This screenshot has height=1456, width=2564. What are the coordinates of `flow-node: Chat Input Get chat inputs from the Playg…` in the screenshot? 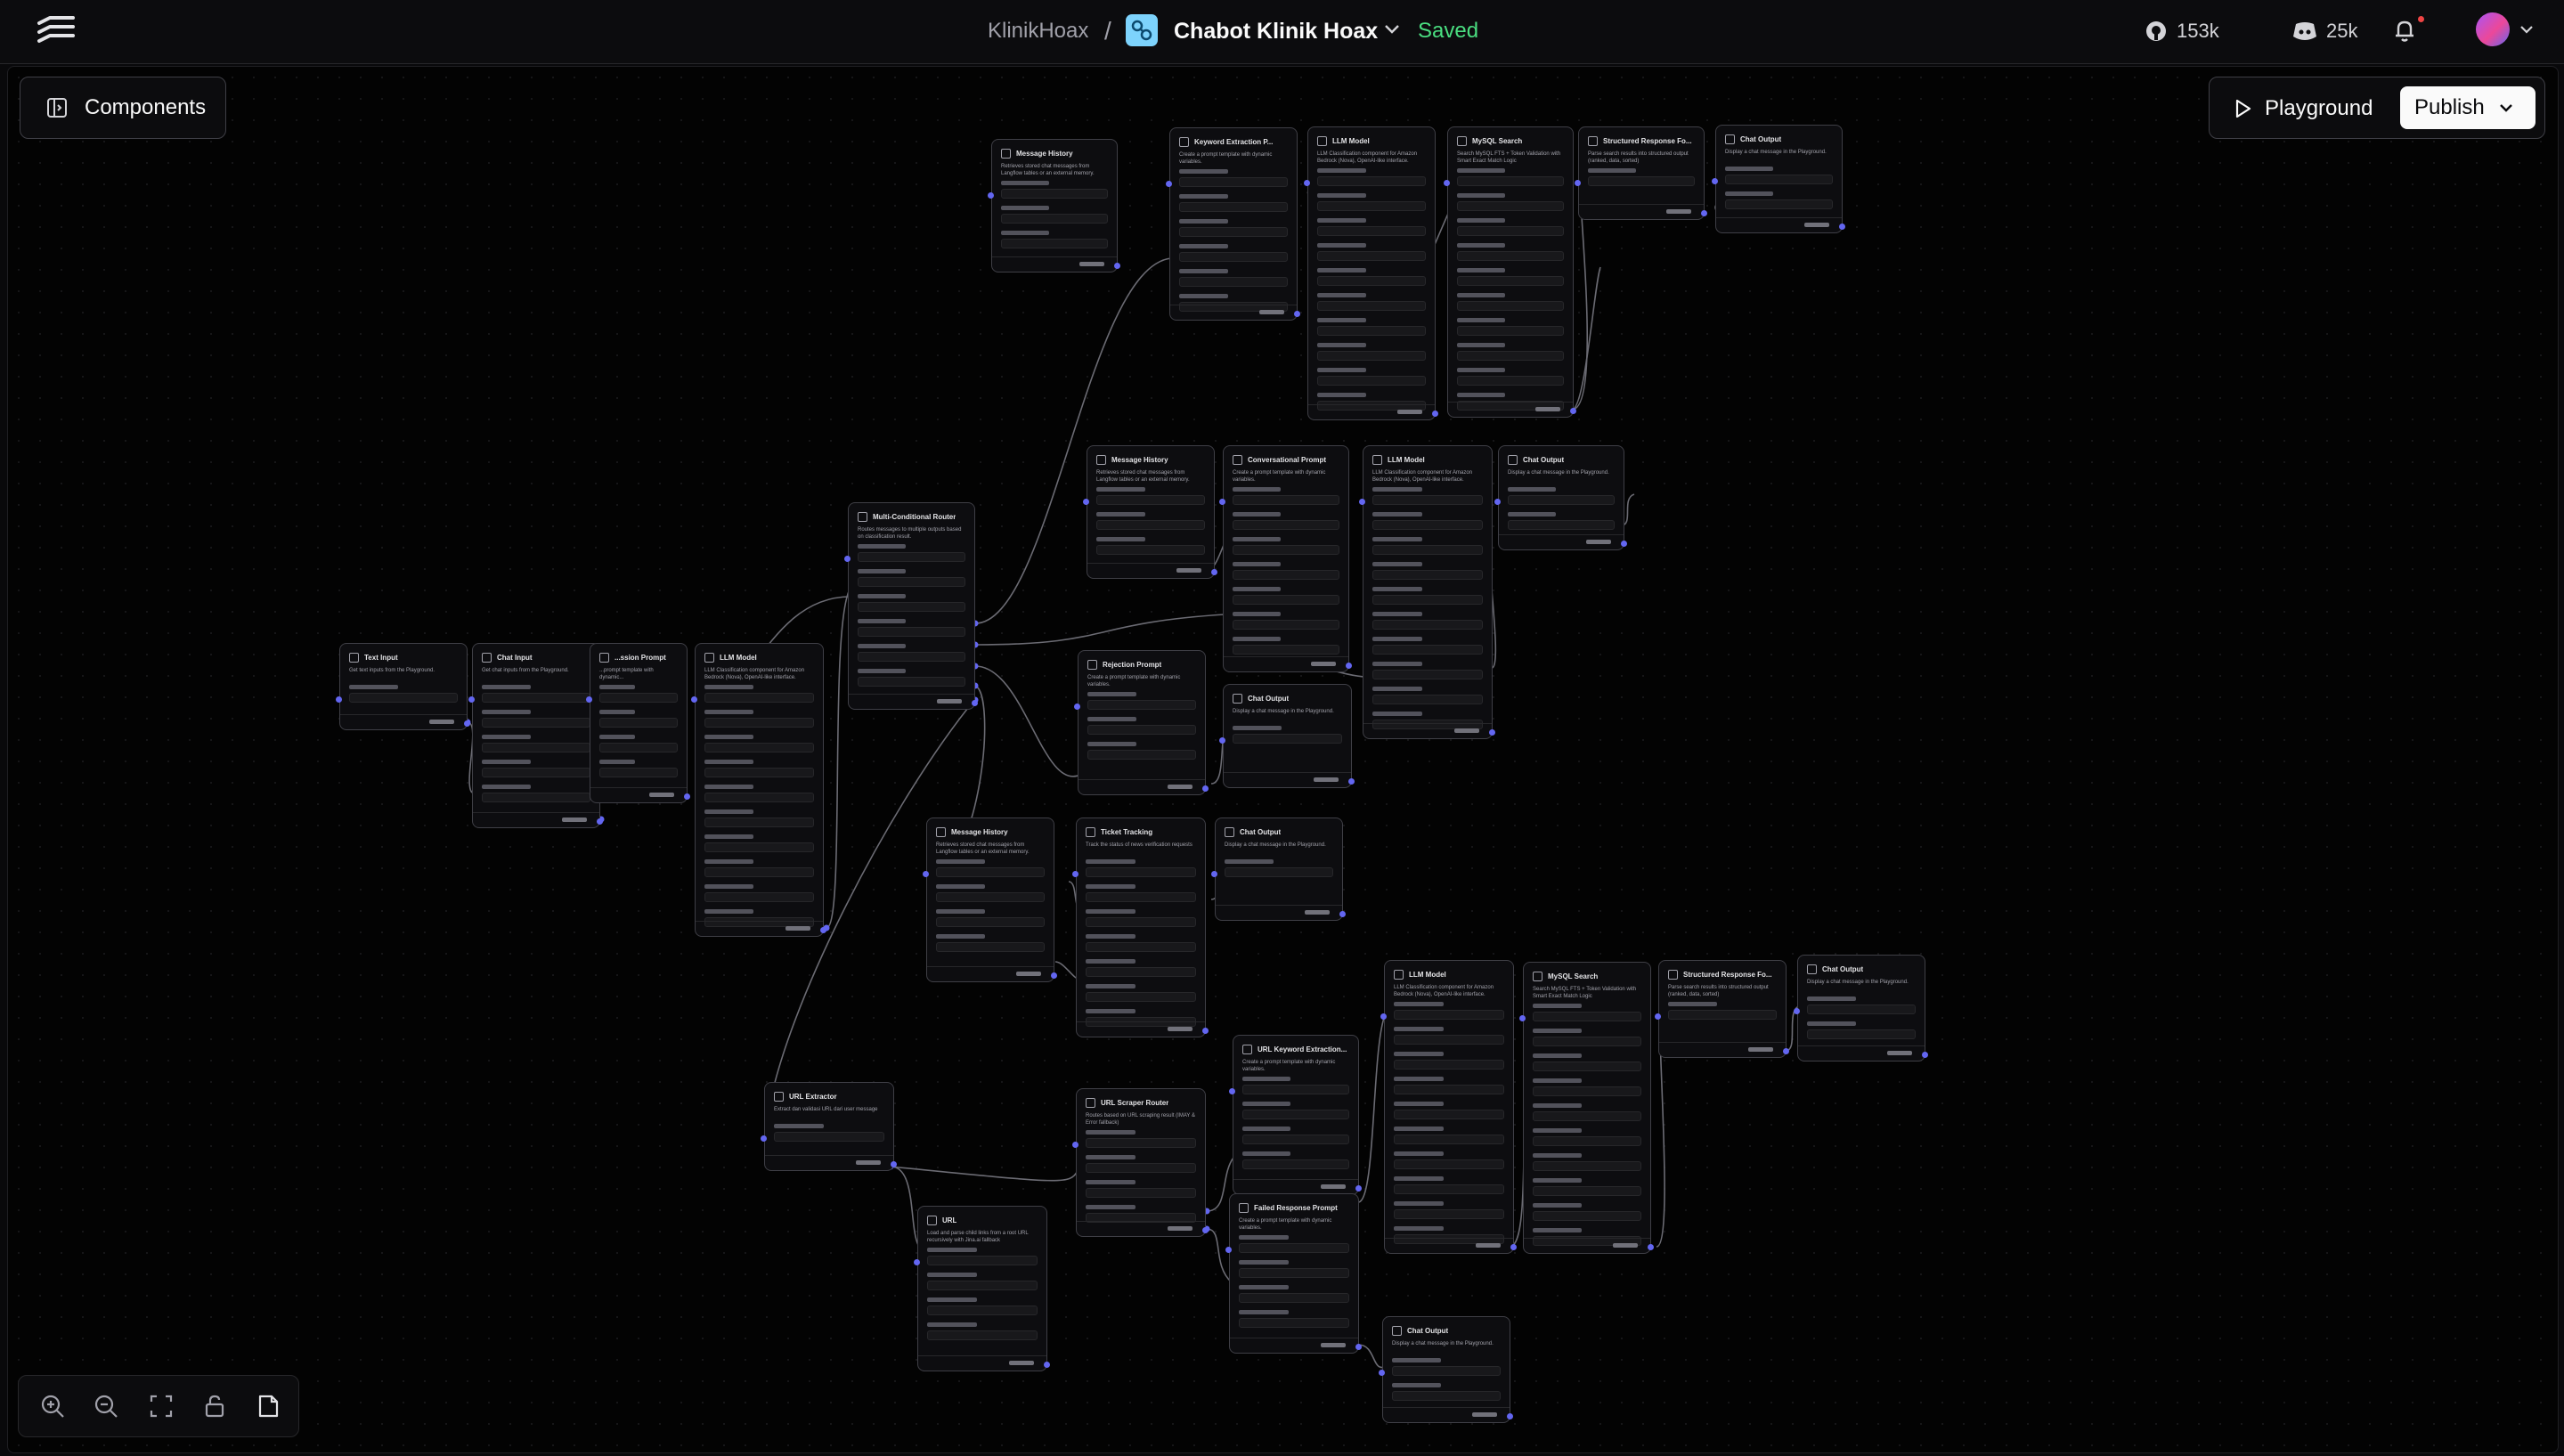 It's located at (536, 735).